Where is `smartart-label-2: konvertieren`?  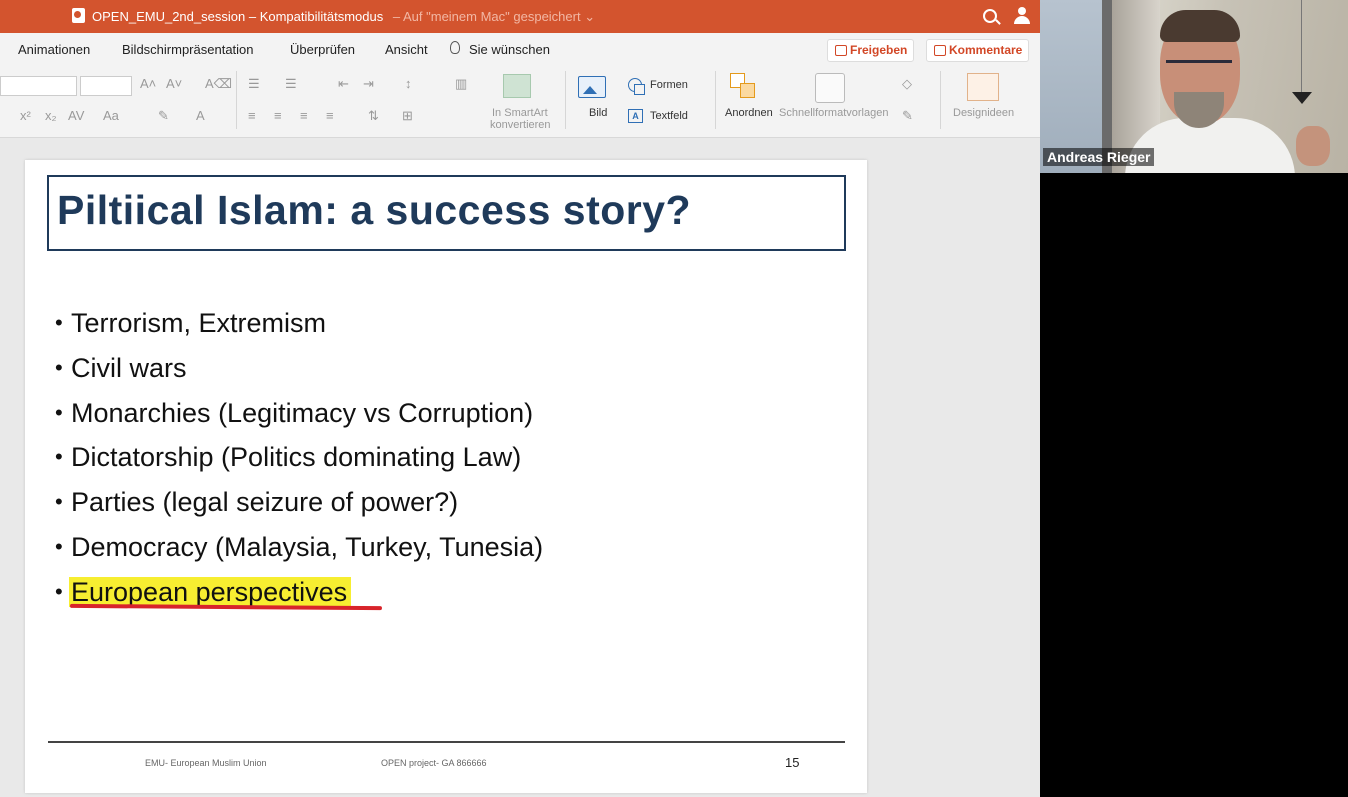
smartart-label-2: konvertieren is located at coordinates (520, 125).